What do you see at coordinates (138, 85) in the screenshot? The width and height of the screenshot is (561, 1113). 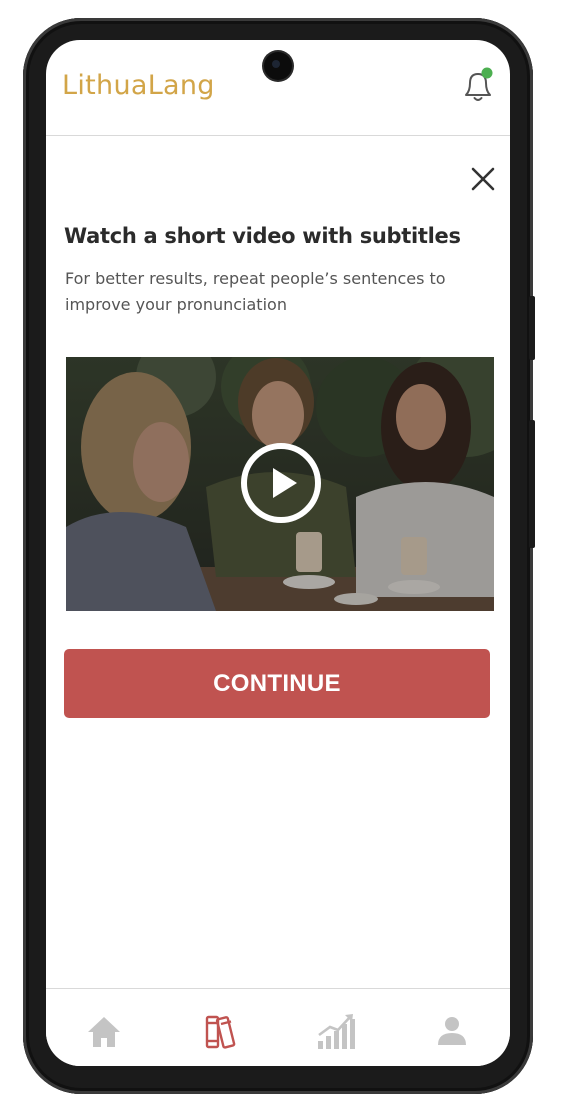 I see `app-logo: LithuaLang` at bounding box center [138, 85].